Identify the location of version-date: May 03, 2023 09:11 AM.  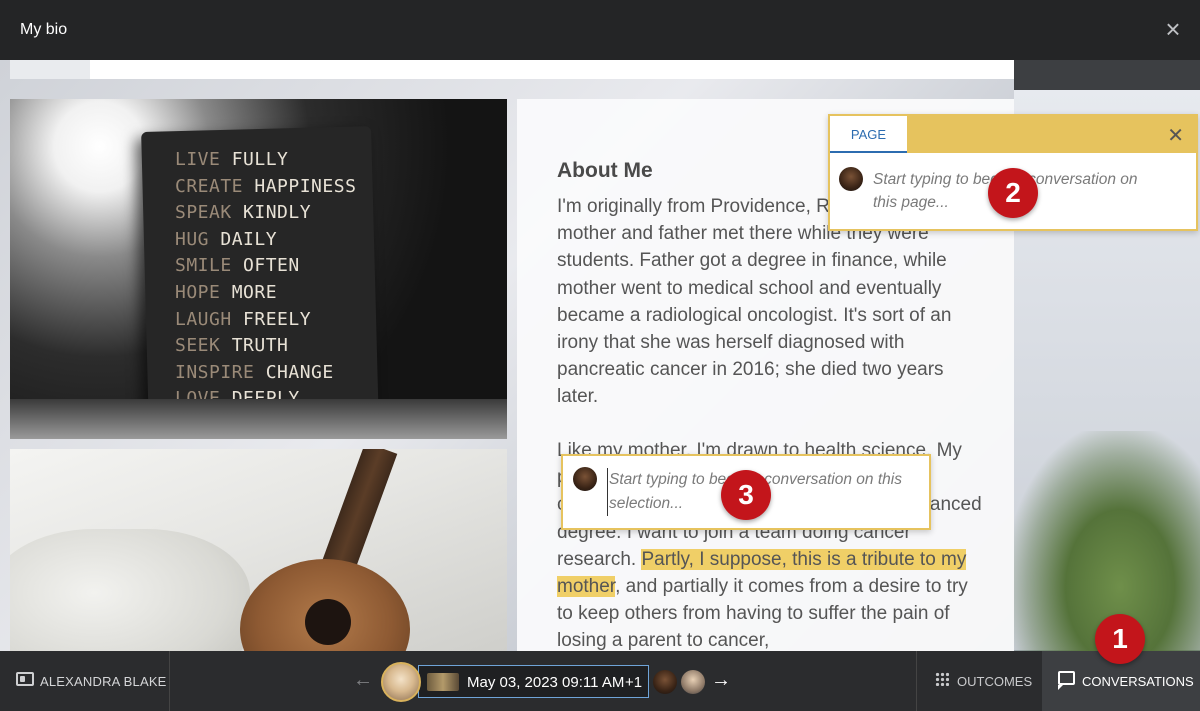
(546, 682).